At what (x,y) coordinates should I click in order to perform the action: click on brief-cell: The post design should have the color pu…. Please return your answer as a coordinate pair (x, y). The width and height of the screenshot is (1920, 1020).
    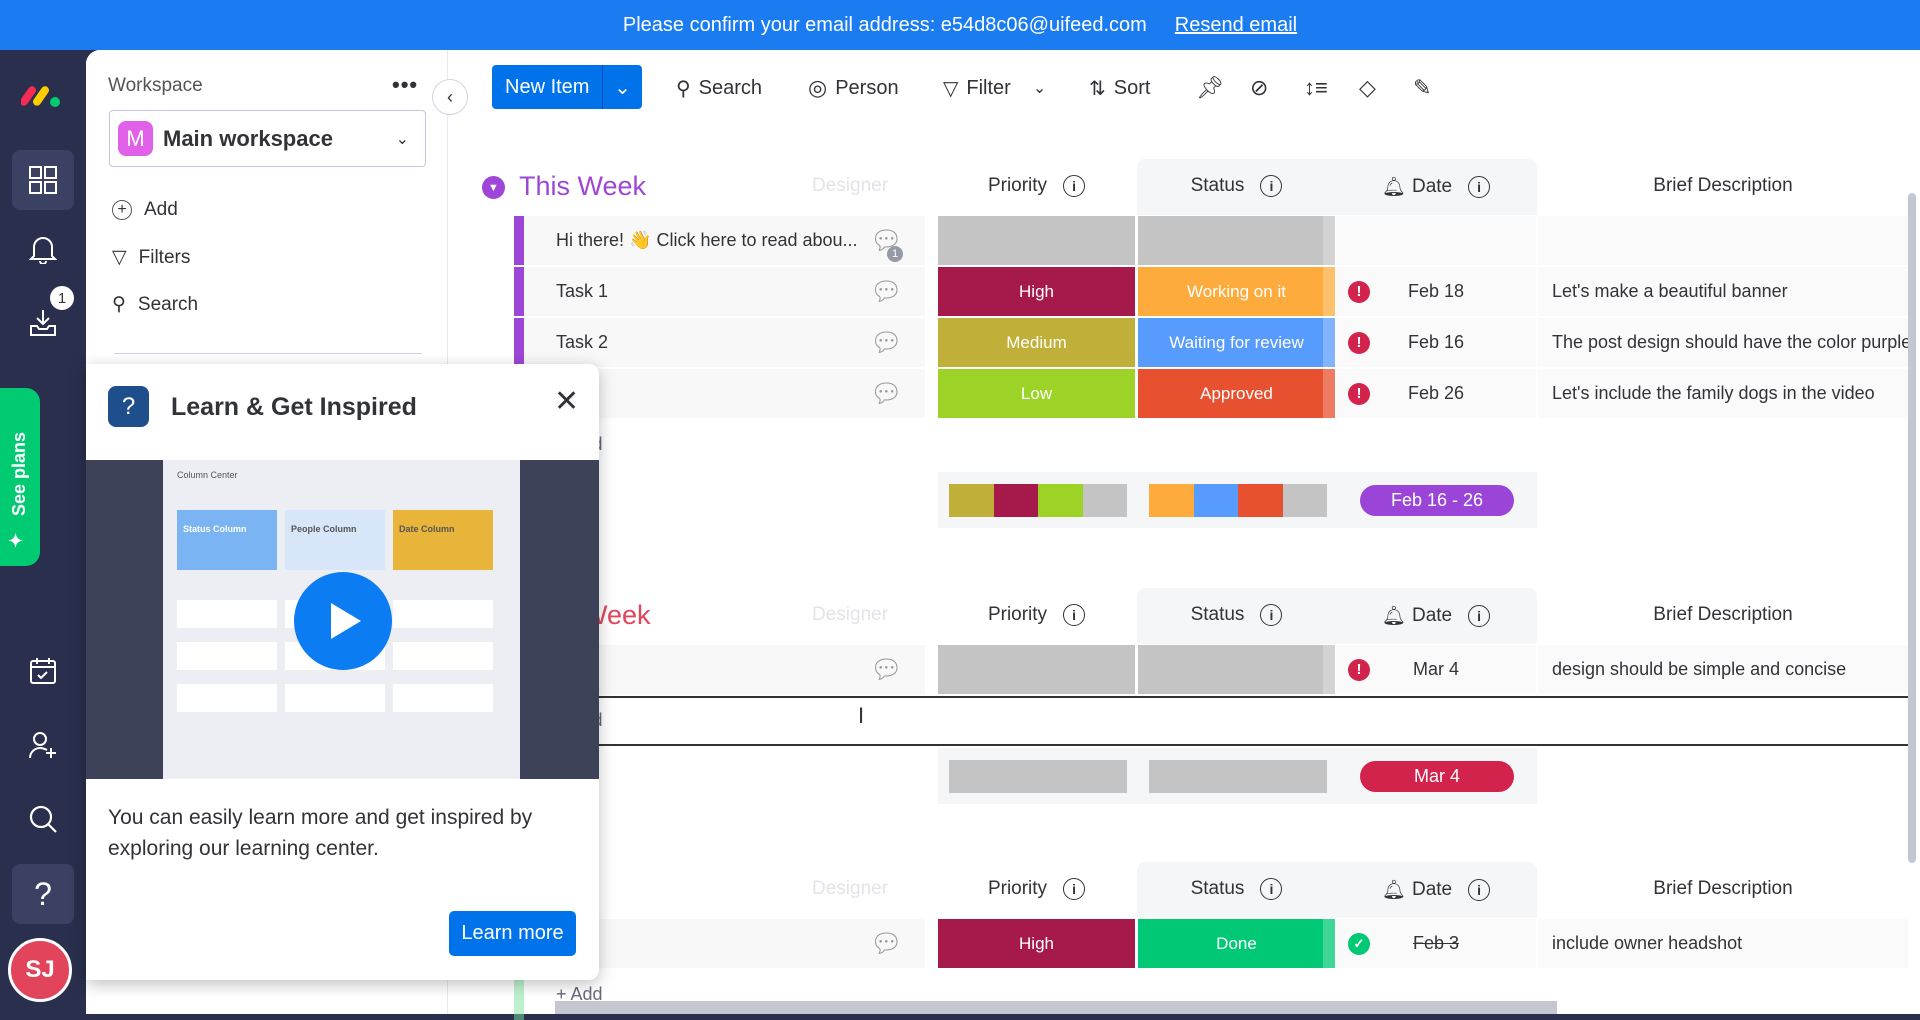
    Looking at the image, I should click on (1723, 342).